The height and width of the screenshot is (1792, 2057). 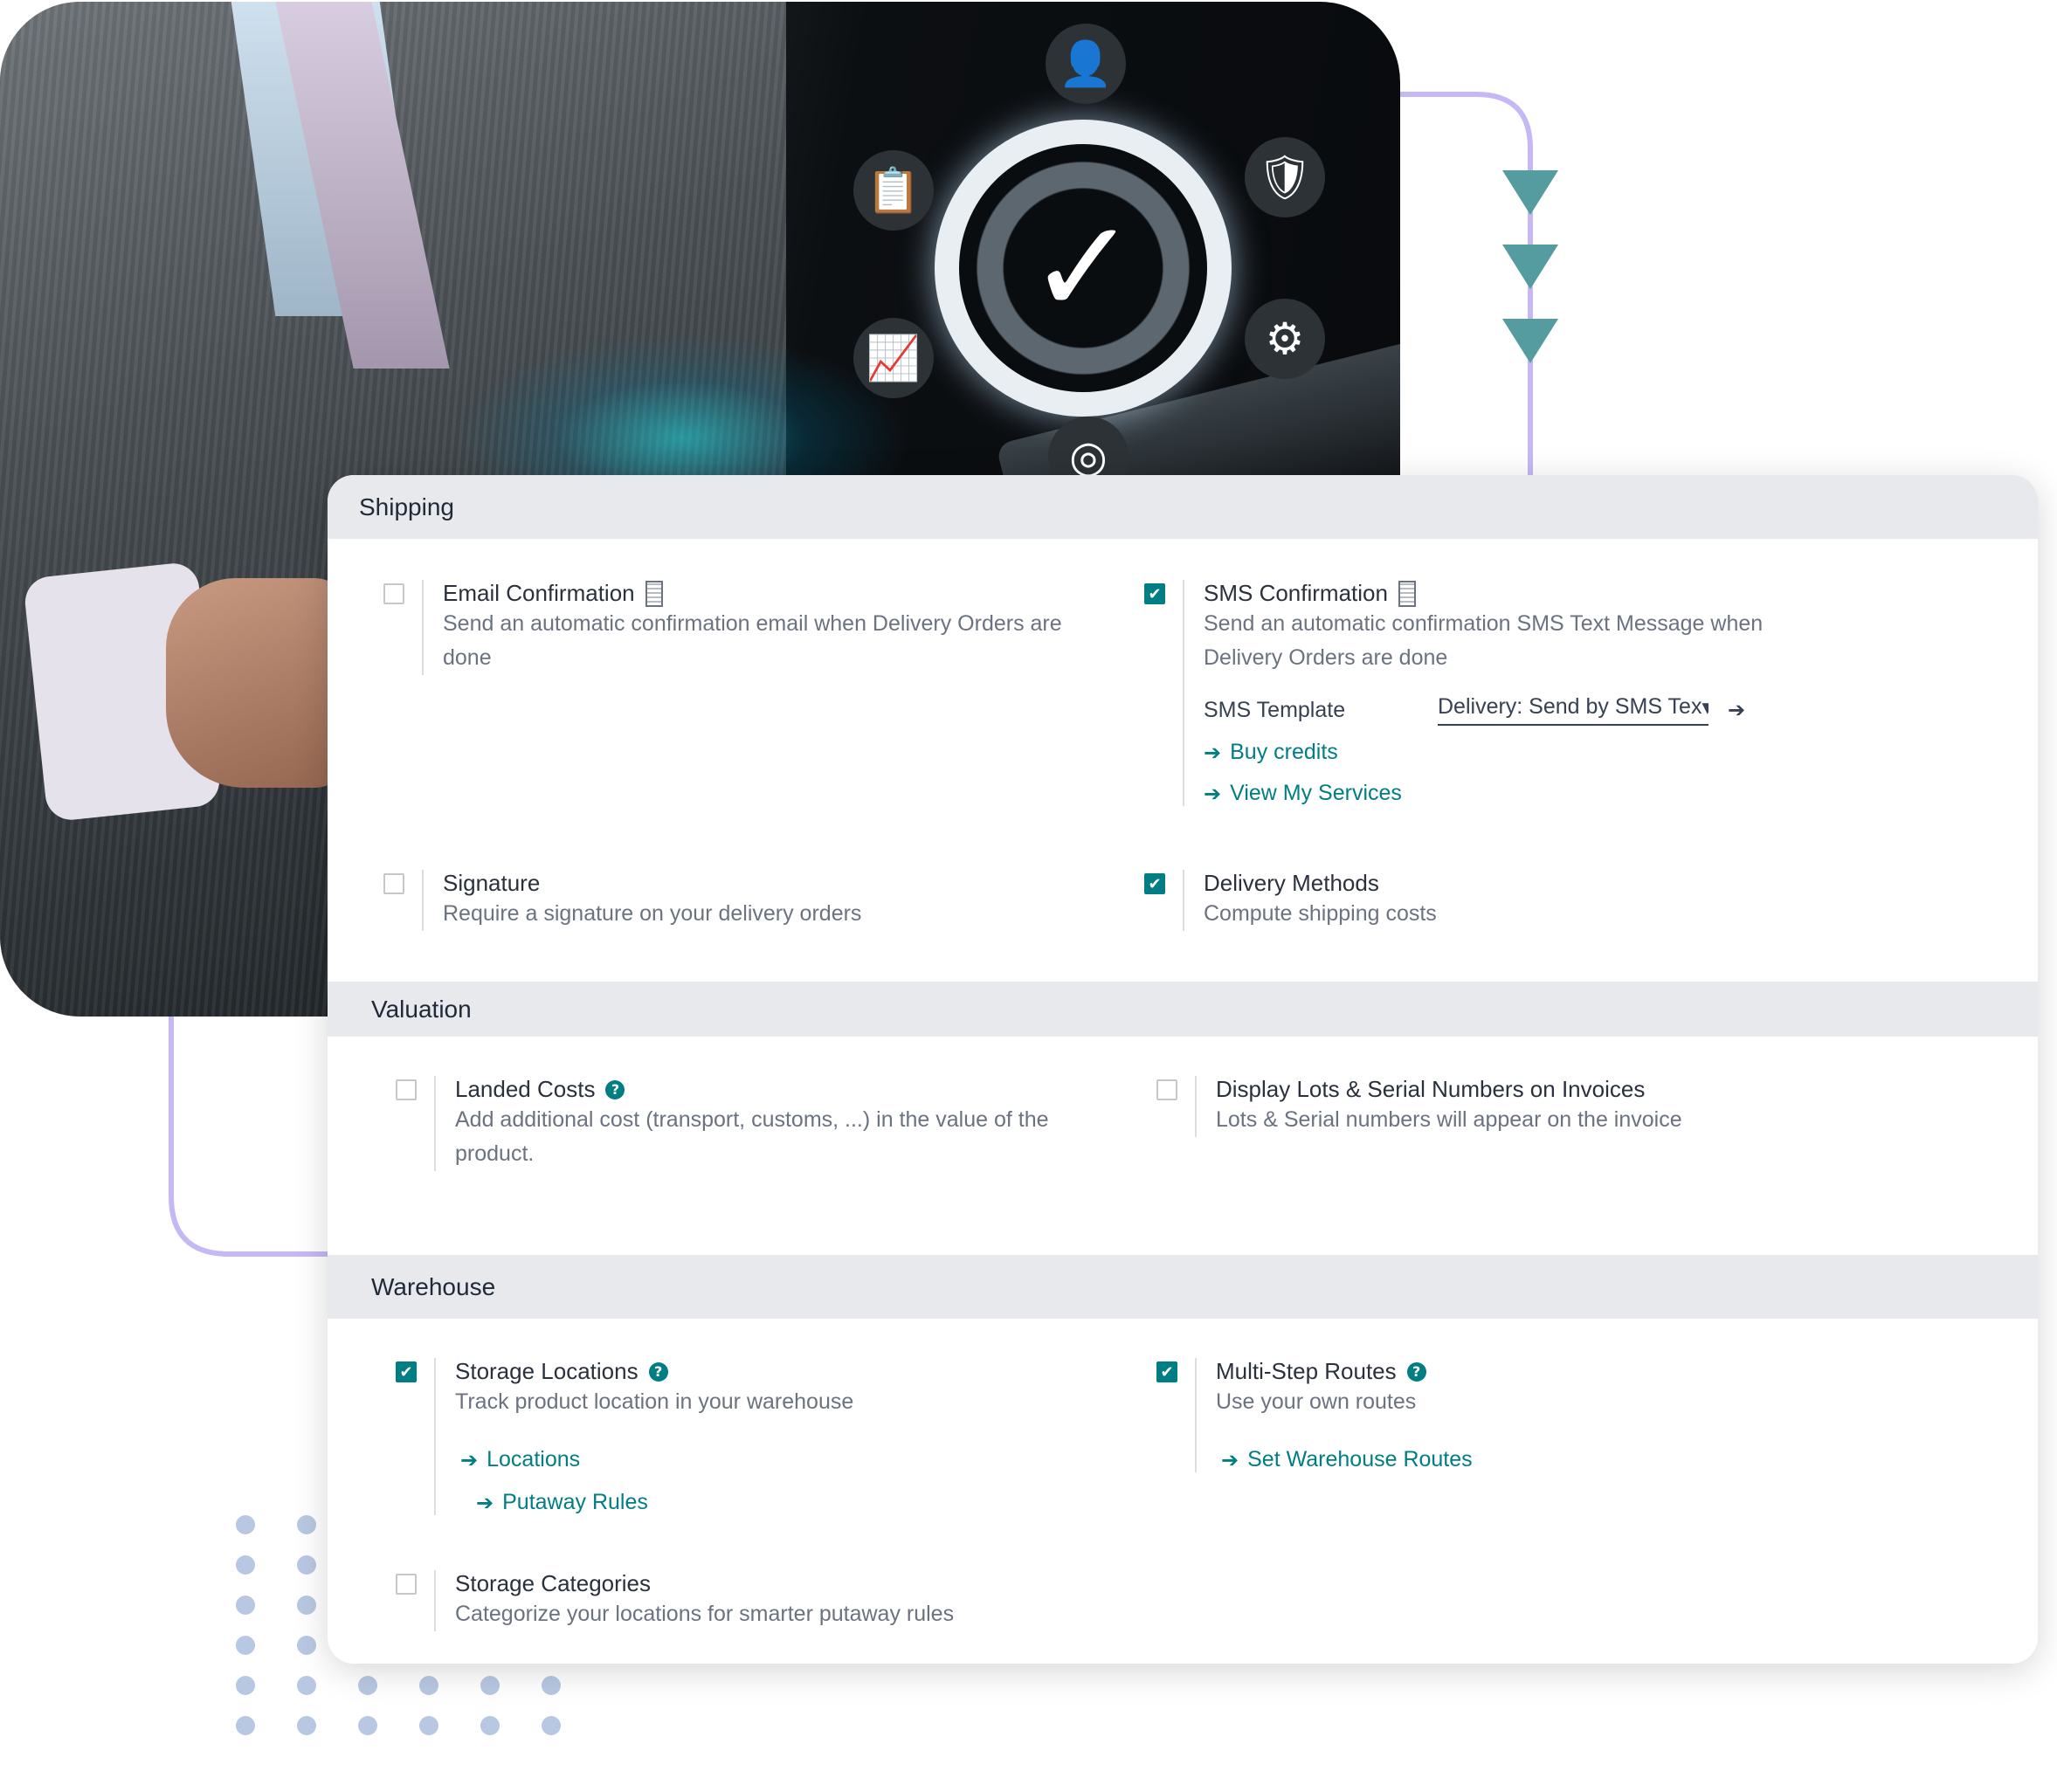 What do you see at coordinates (1291, 883) in the screenshot?
I see `setting-label: Delivery Methods` at bounding box center [1291, 883].